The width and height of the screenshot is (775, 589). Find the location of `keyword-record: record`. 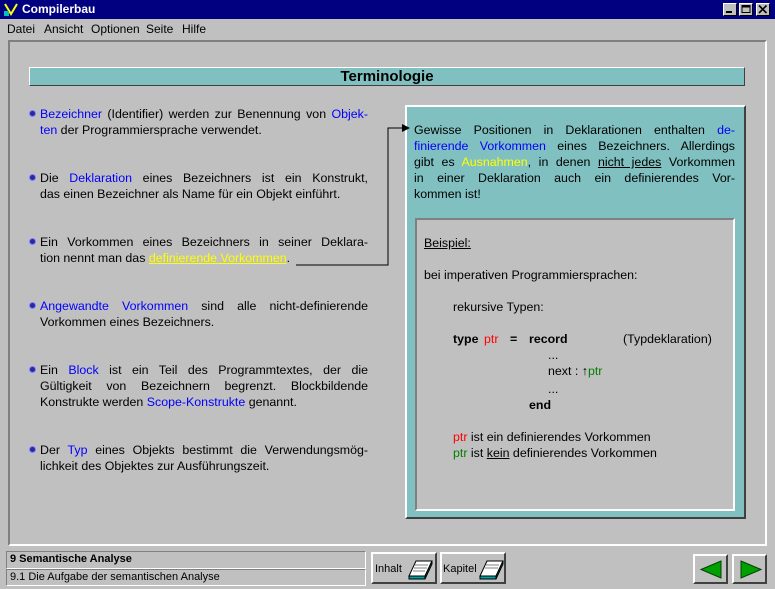

keyword-record: record is located at coordinates (548, 339).